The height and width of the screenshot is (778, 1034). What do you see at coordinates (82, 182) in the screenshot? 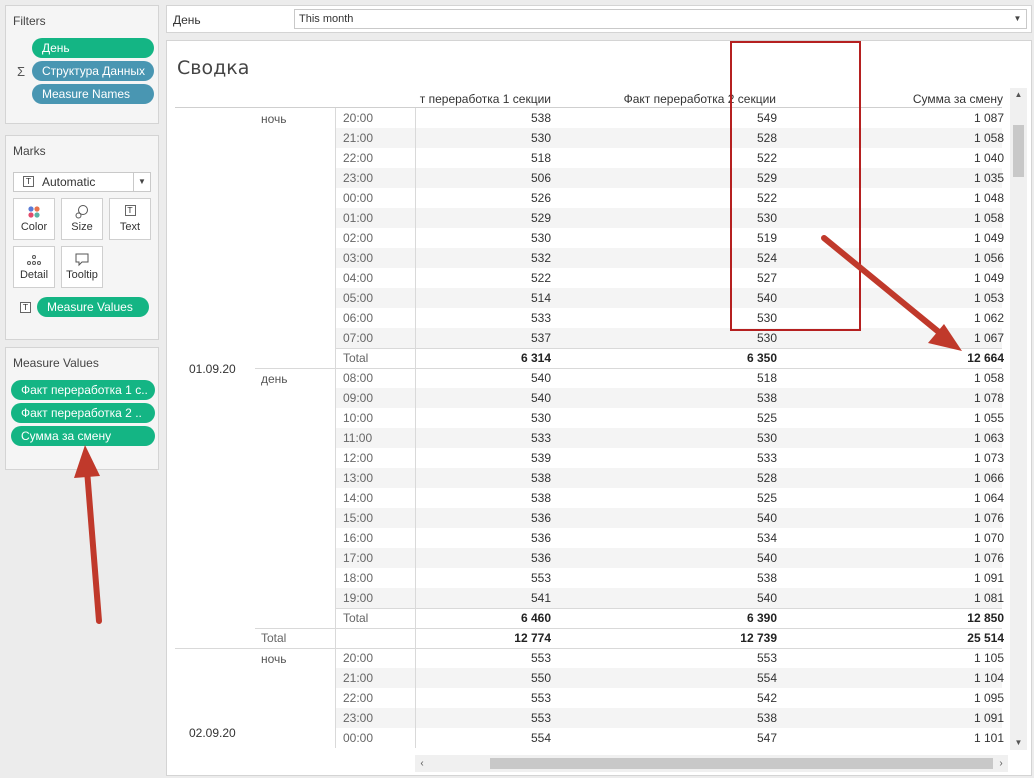
I see `mark-type-dropdown: T Automatic ▼` at bounding box center [82, 182].